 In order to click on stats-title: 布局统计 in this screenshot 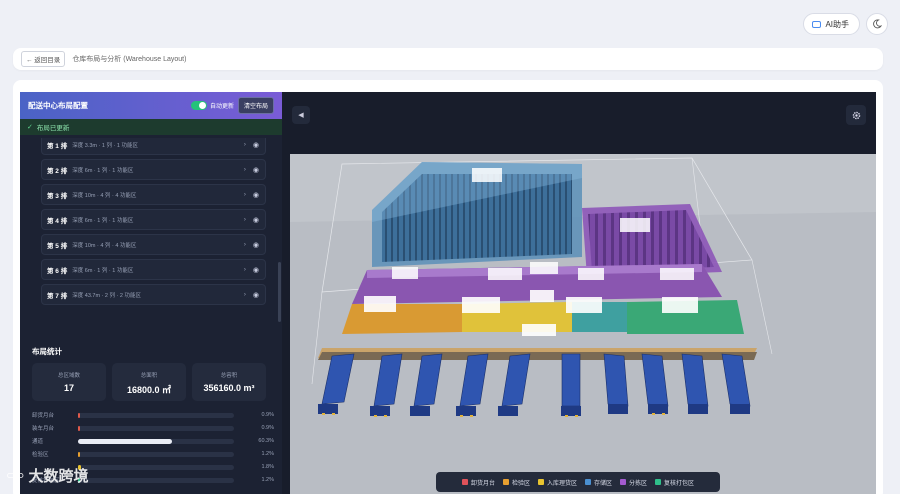, I will do `click(47, 351)`.